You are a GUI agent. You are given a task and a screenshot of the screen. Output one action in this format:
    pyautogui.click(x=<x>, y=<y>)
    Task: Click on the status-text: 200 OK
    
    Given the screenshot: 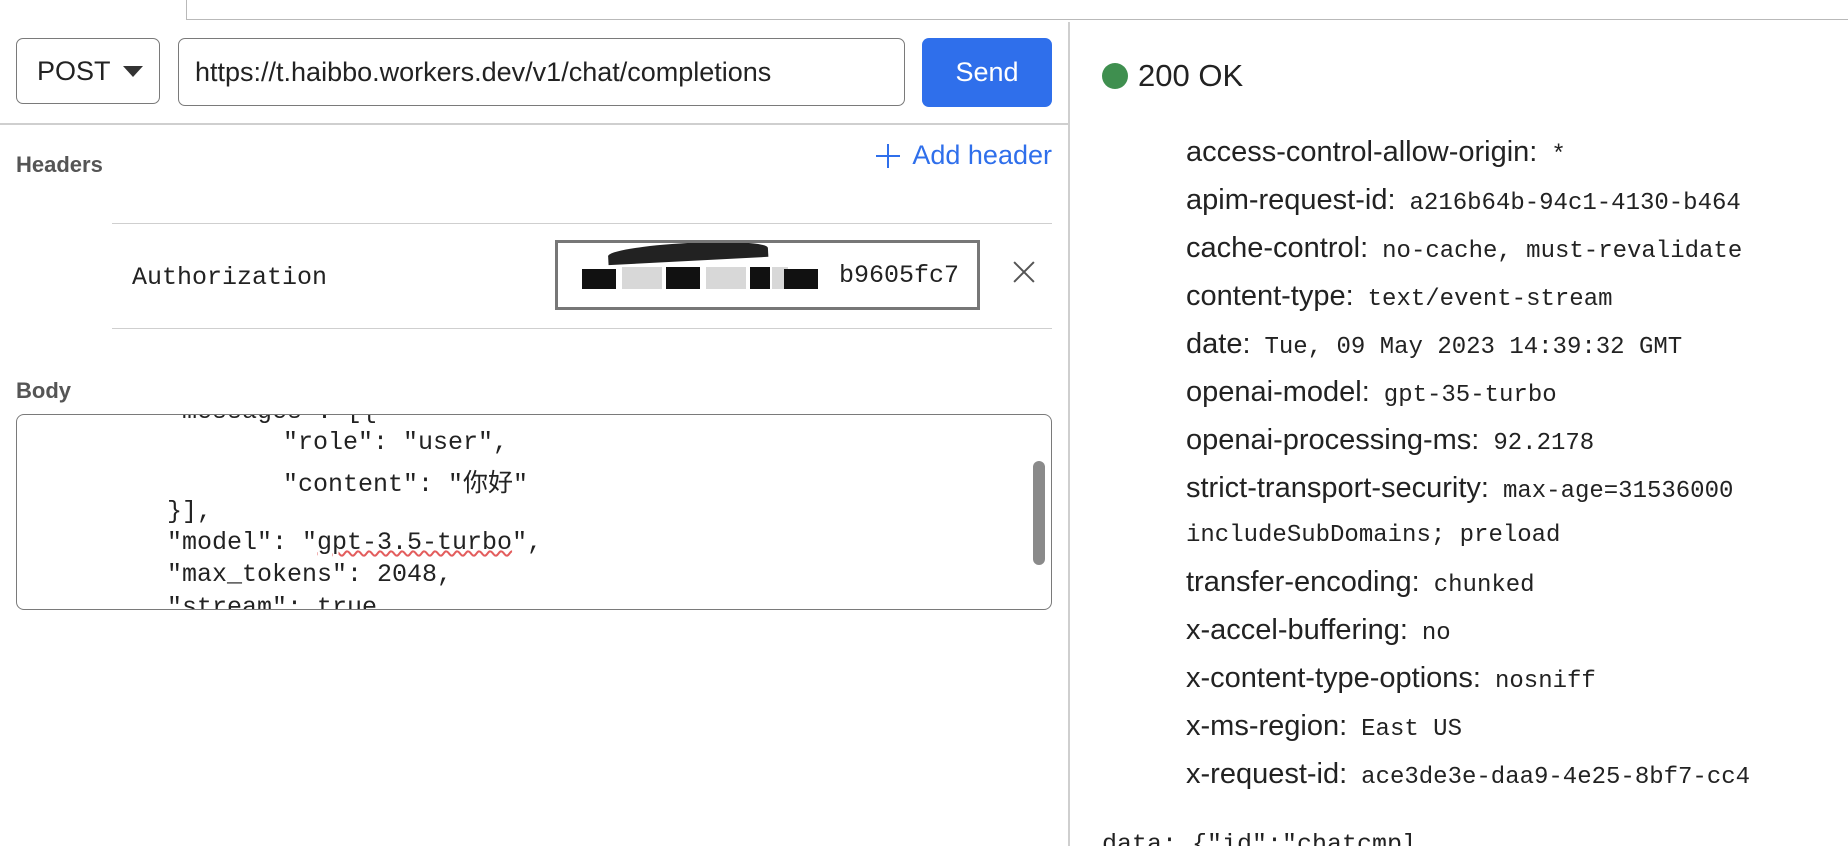 What is the action you would take?
    pyautogui.click(x=1191, y=75)
    